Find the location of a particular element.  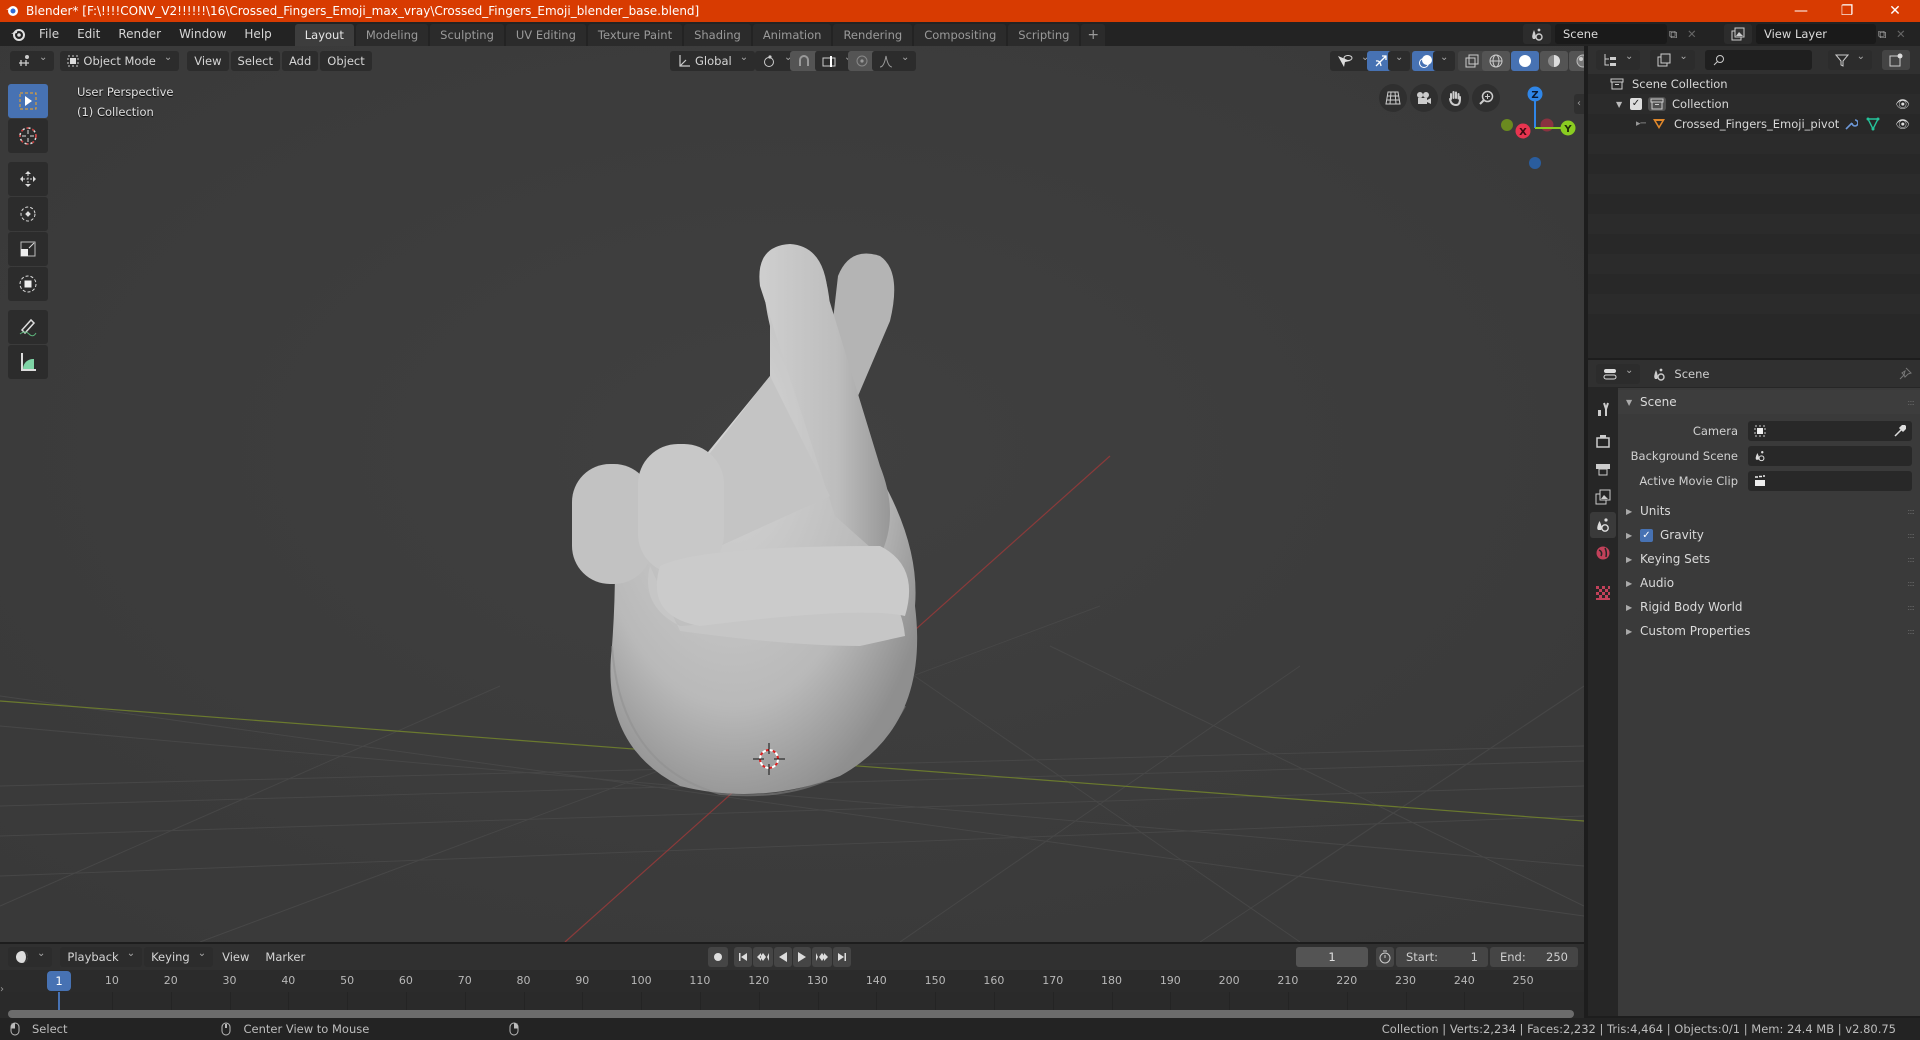

playhead-line is located at coordinates (59, 1001).